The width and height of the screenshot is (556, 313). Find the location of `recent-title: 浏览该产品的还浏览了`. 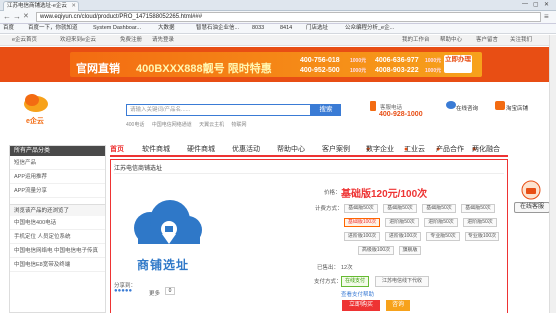

recent-title: 浏览该产品的还浏览了 is located at coordinates (57, 210).